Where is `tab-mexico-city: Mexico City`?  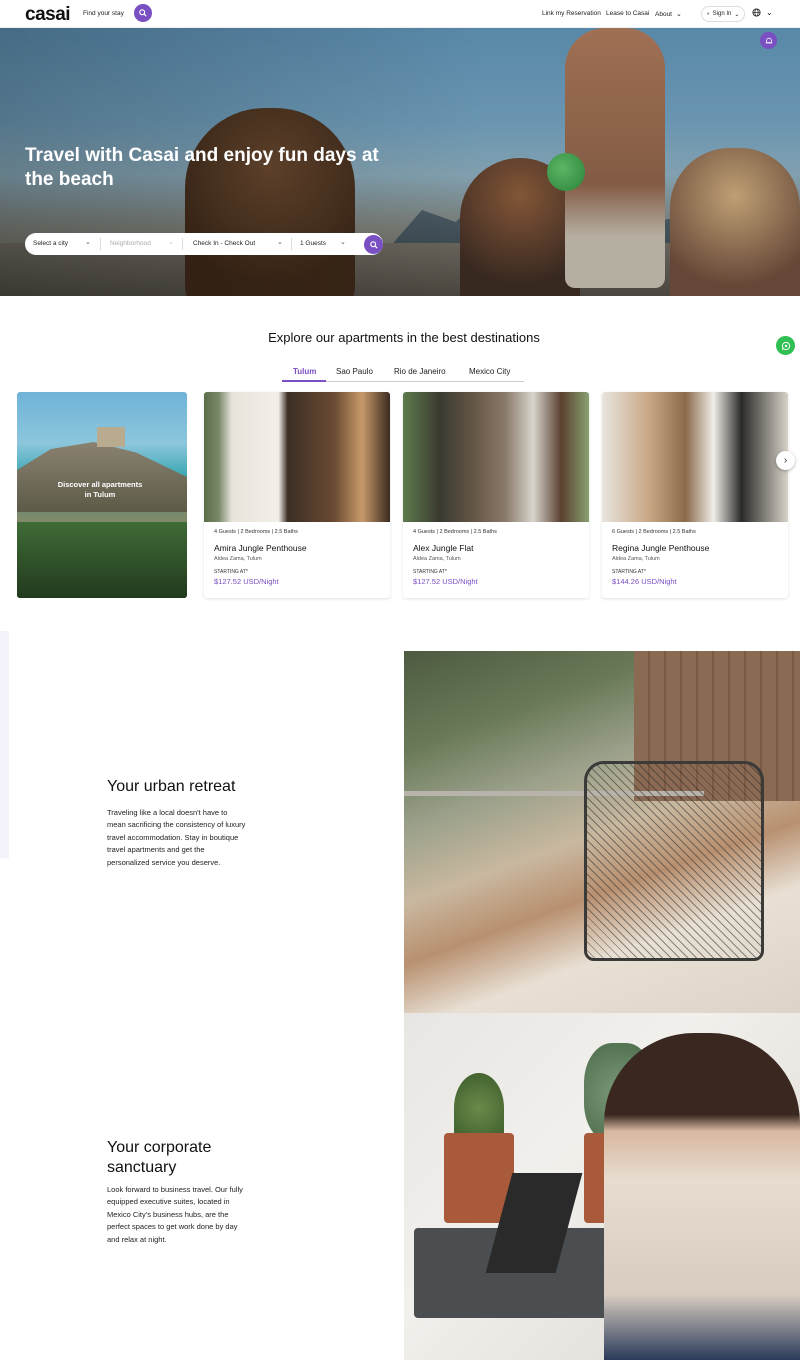
tab-mexico-city: Mexico City is located at coordinates (489, 371).